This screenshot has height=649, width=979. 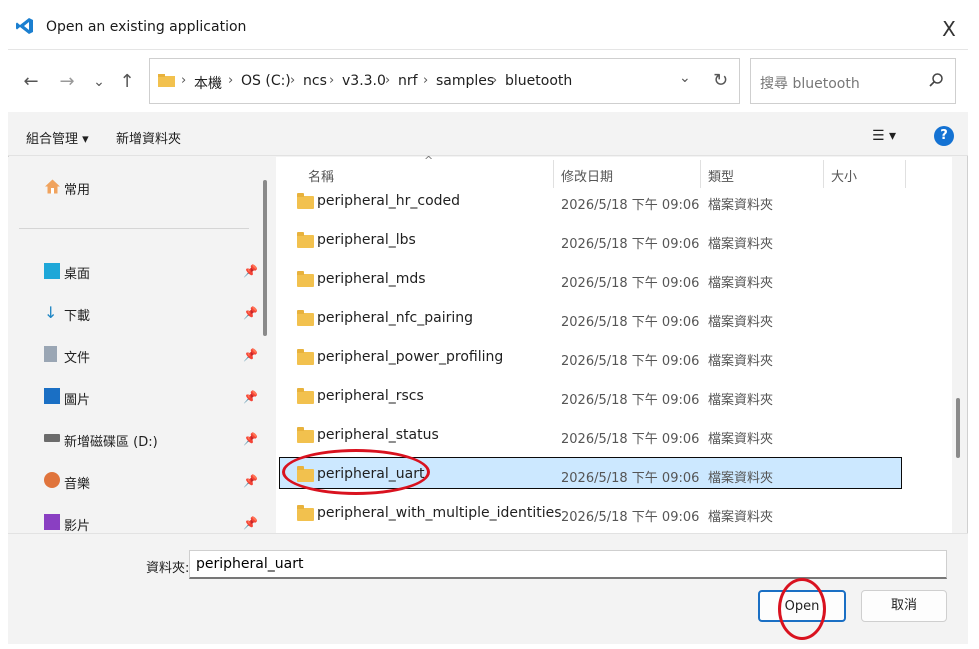 What do you see at coordinates (429, 160) in the screenshot?
I see `sort-ascending-icon: ^` at bounding box center [429, 160].